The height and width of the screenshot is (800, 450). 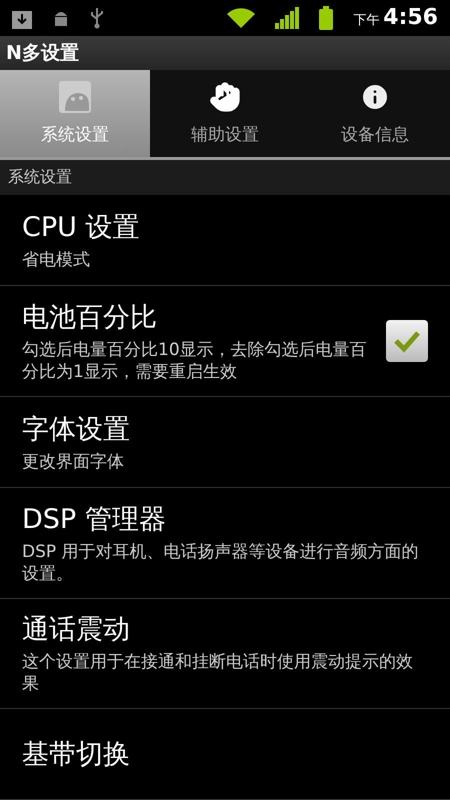 I want to click on item-summary: 省电模式, so click(x=56, y=260).